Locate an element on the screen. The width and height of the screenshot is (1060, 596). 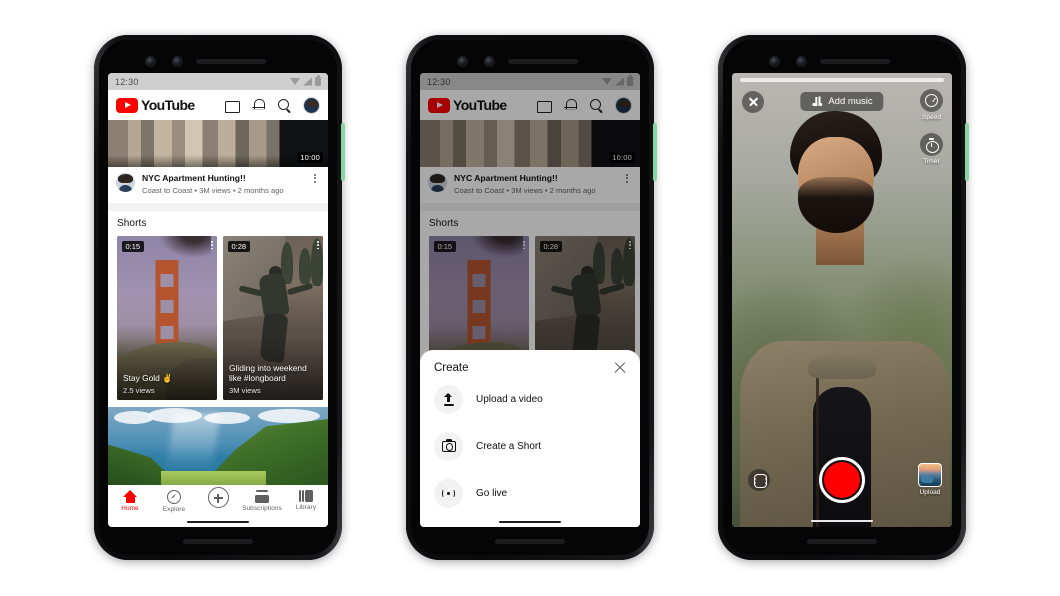
phone-2-power-button is located at coordinates (655, 152).